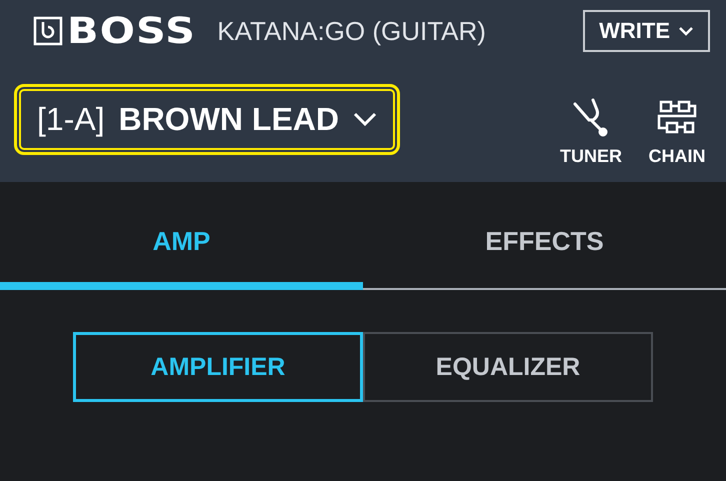 Image resolution: width=726 pixels, height=481 pixels. What do you see at coordinates (677, 131) in the screenshot?
I see `chain-button: CHAIN` at bounding box center [677, 131].